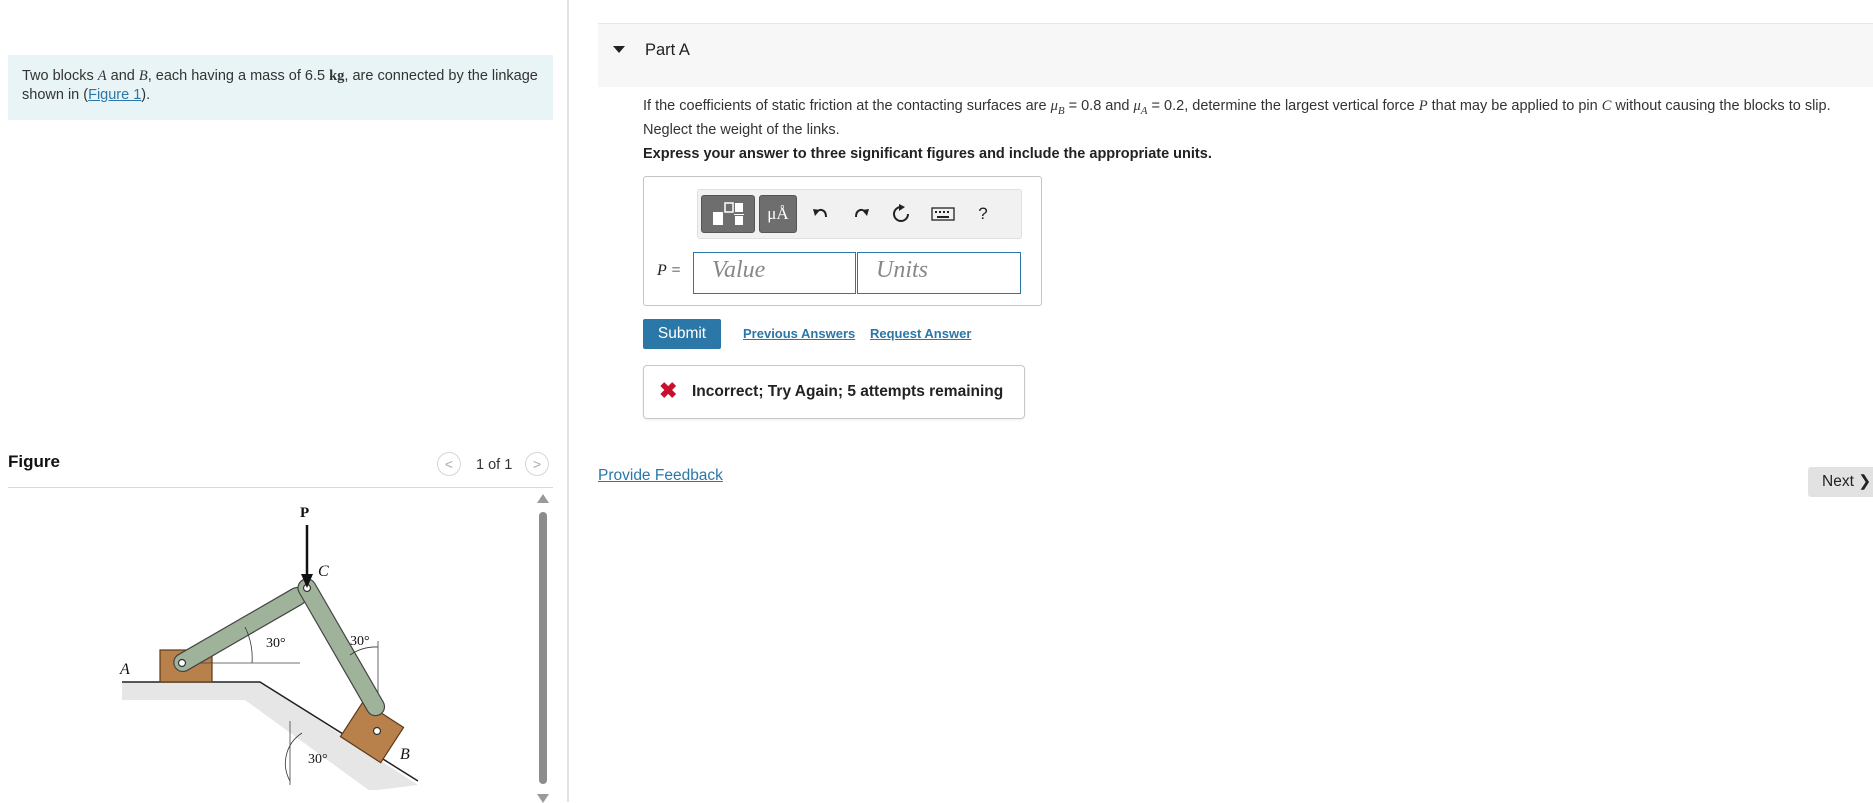 Image resolution: width=1873 pixels, height=803 pixels. I want to click on label-angle-vertical: 30°, so click(360, 641).